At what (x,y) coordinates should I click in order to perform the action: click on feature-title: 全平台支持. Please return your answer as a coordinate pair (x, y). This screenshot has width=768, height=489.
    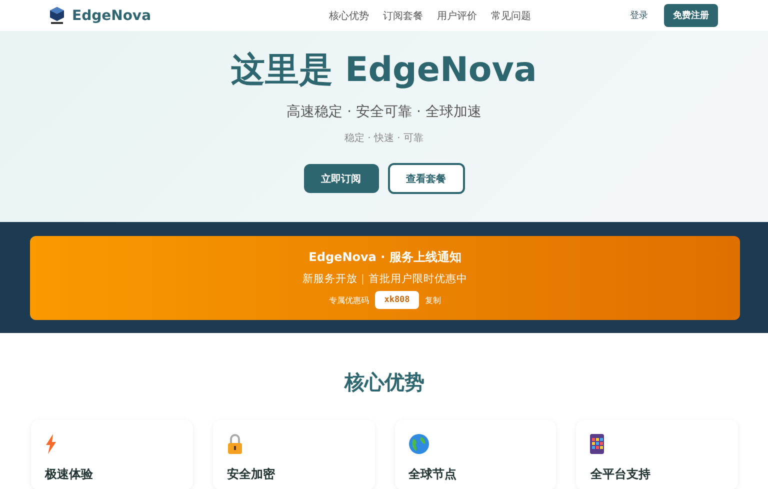
    Looking at the image, I should click on (621, 474).